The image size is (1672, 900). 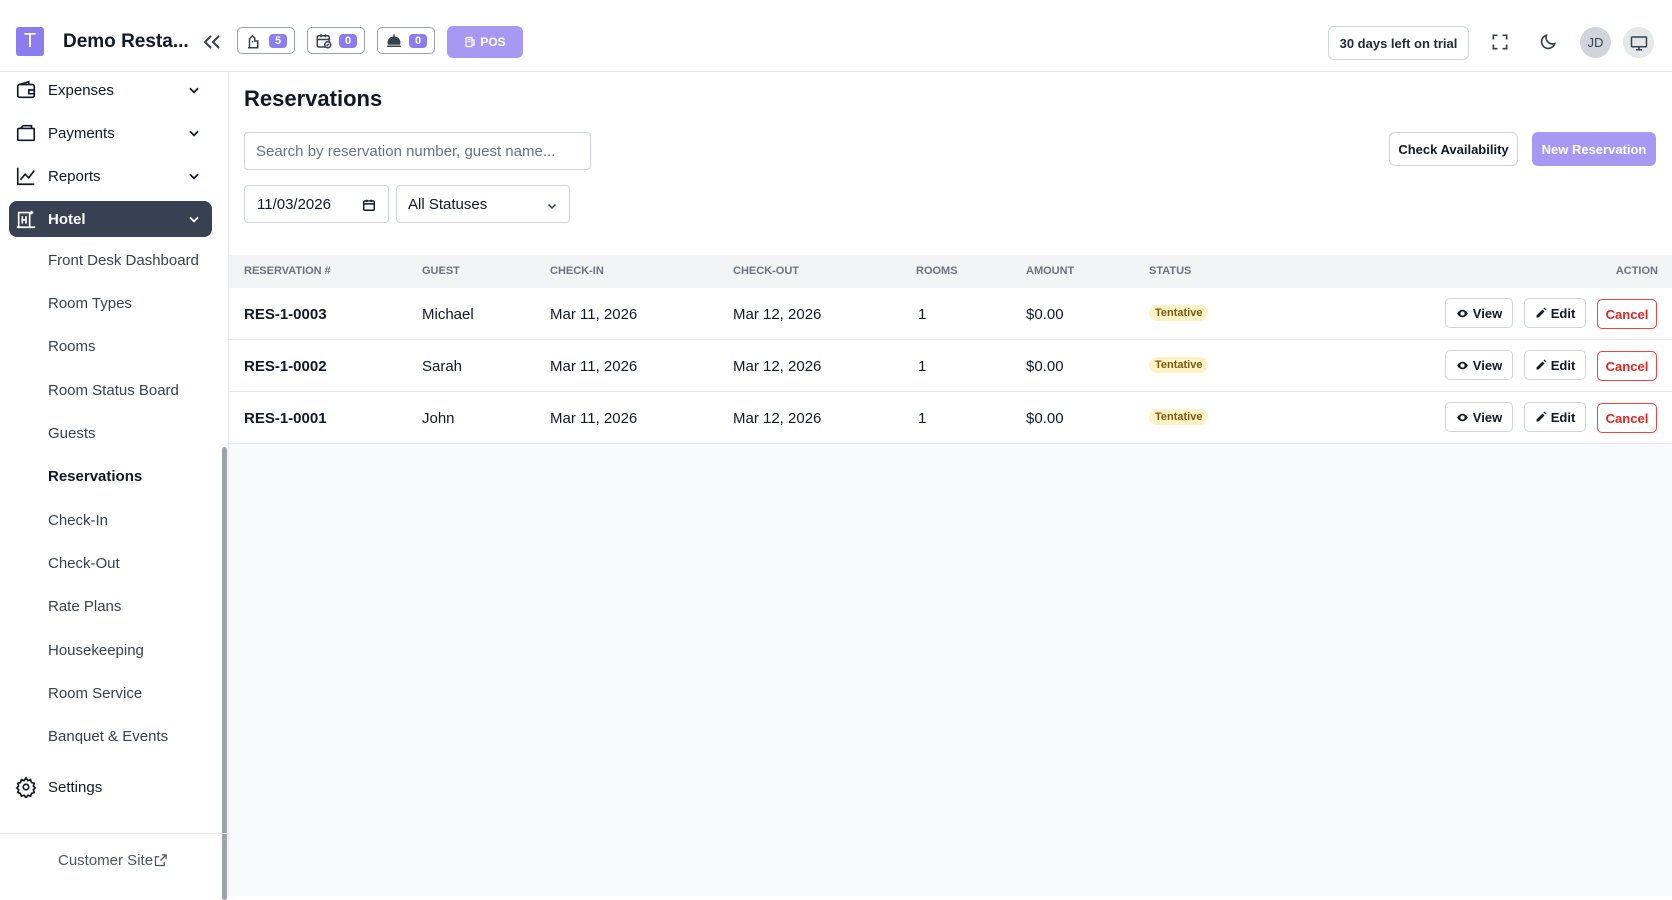 I want to click on chart-line-icon, so click(x=25, y=176).